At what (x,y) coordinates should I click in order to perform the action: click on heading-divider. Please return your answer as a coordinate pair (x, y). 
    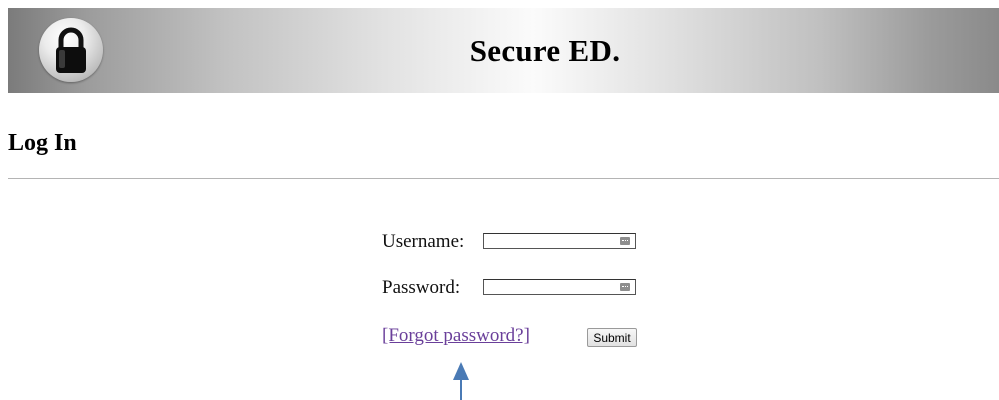
    Looking at the image, I should click on (503, 178).